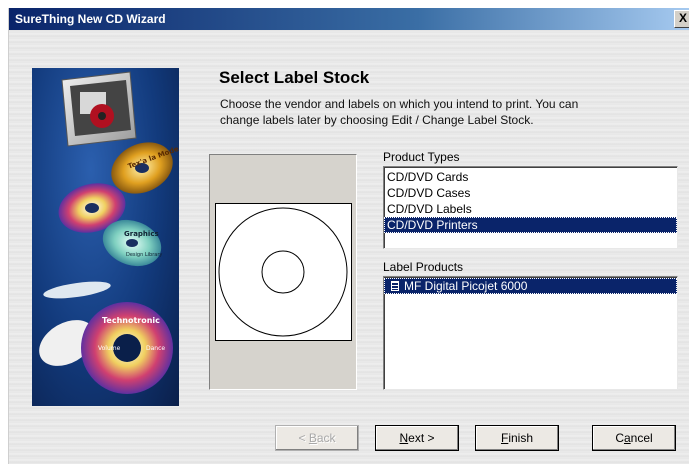 The width and height of the screenshot is (689, 464). What do you see at coordinates (326, 438) in the screenshot?
I see `back-label-rest: ack` at bounding box center [326, 438].